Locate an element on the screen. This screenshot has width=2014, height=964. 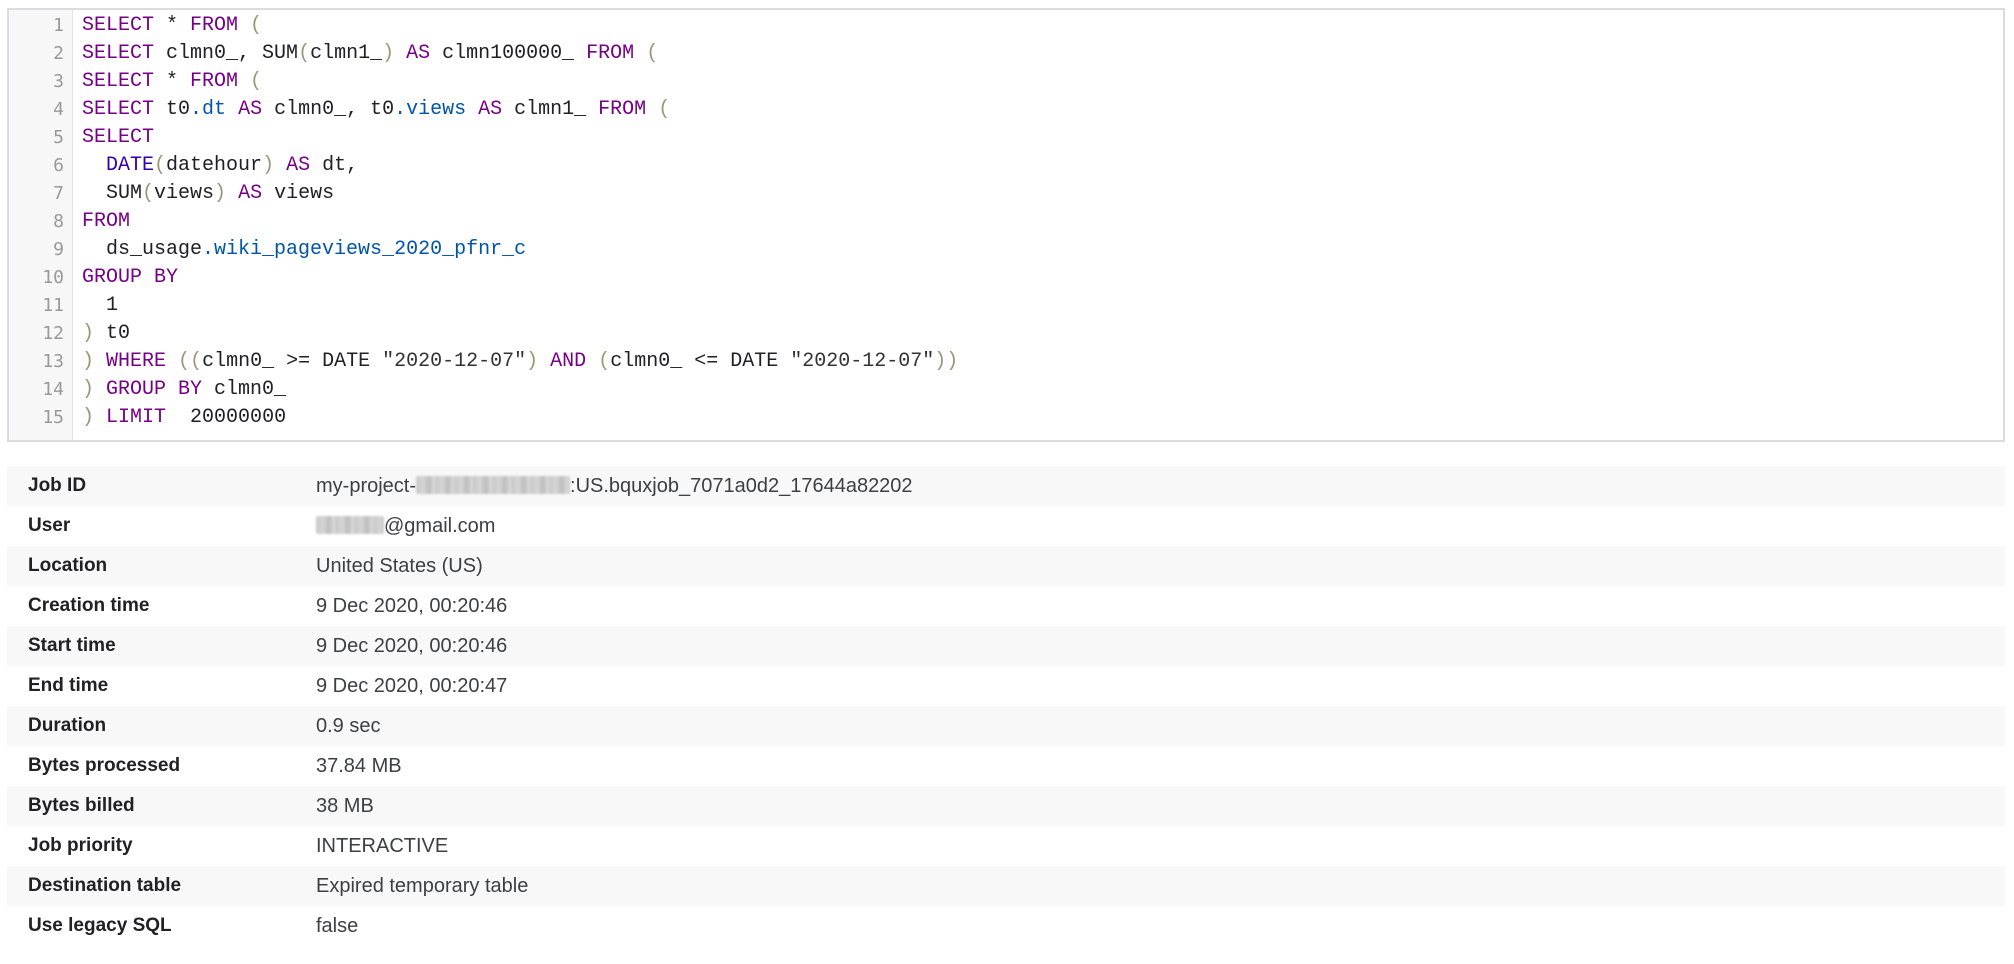
code-token: .views is located at coordinates (430, 109).